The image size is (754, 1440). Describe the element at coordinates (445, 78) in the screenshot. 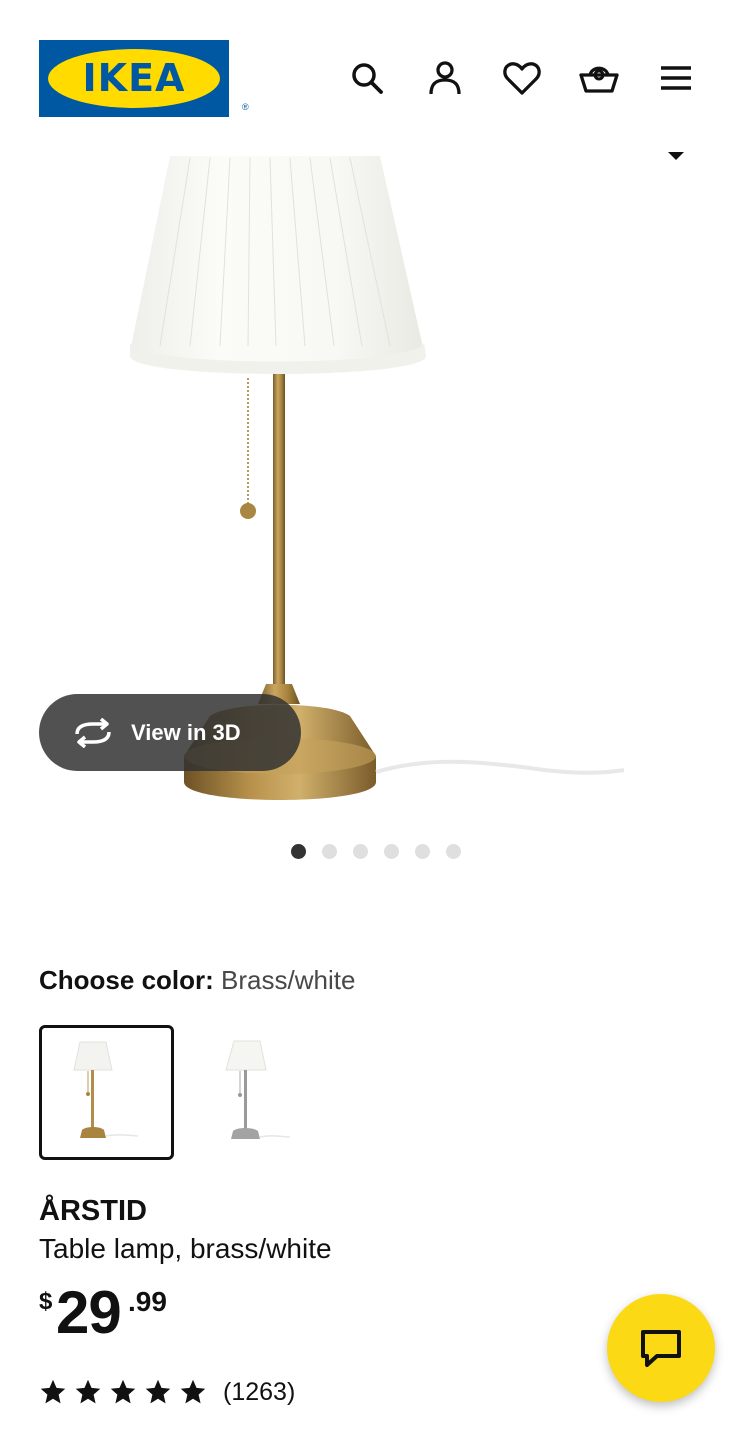

I see `profile-icon` at that location.